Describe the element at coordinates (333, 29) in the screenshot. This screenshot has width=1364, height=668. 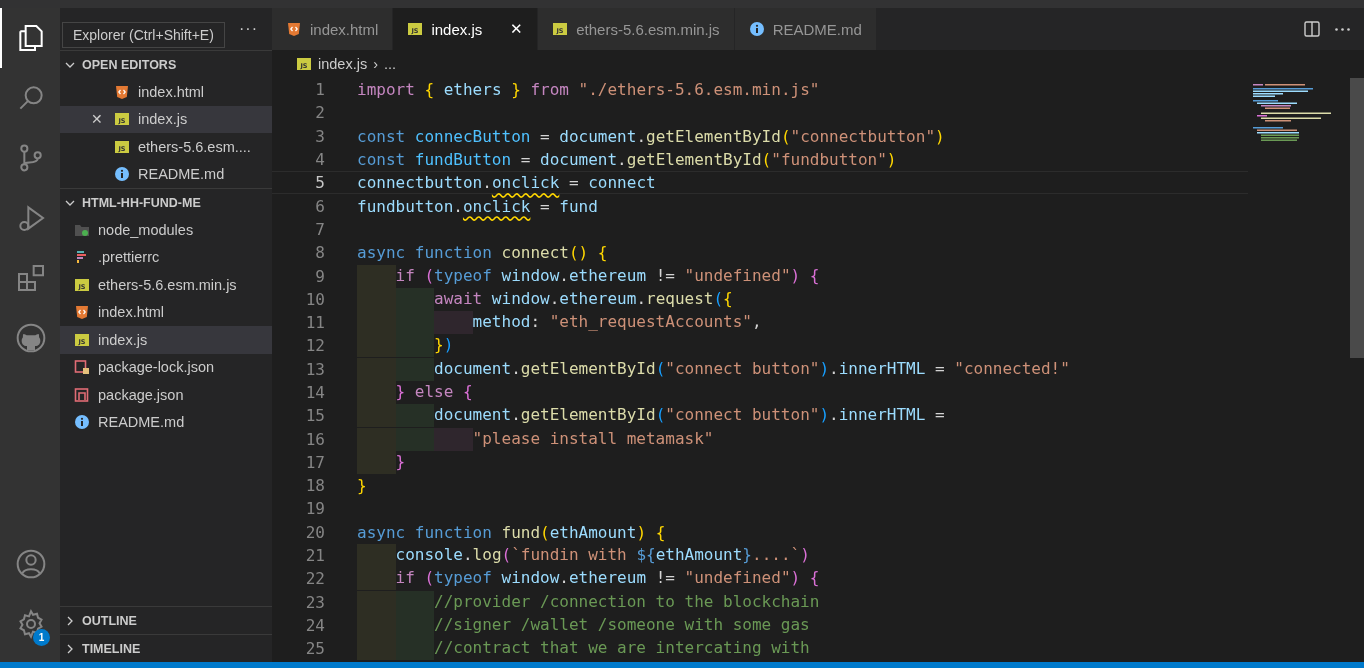
I see `editor-tab: index.html` at that location.